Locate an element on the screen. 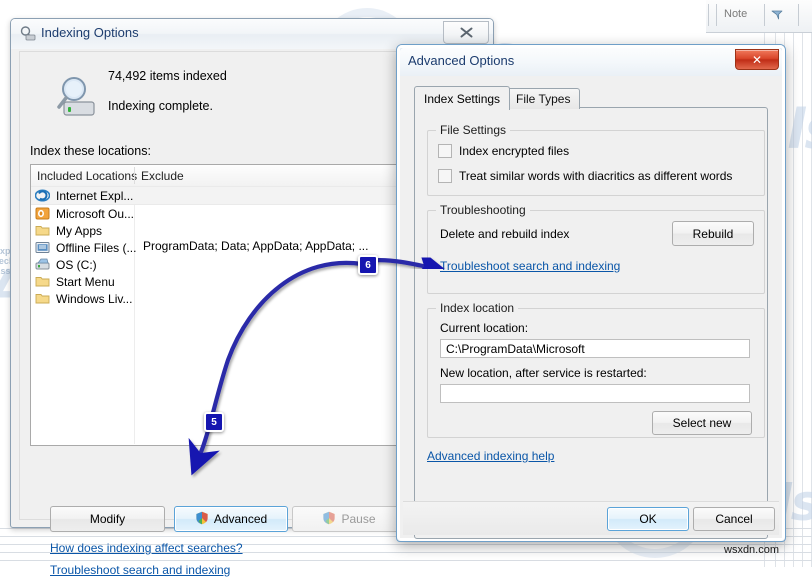  background-app-toolbar: Note is located at coordinates (759, 16).